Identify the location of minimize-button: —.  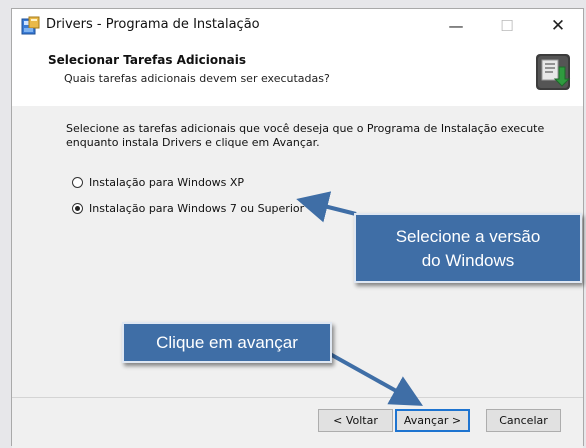
(456, 26).